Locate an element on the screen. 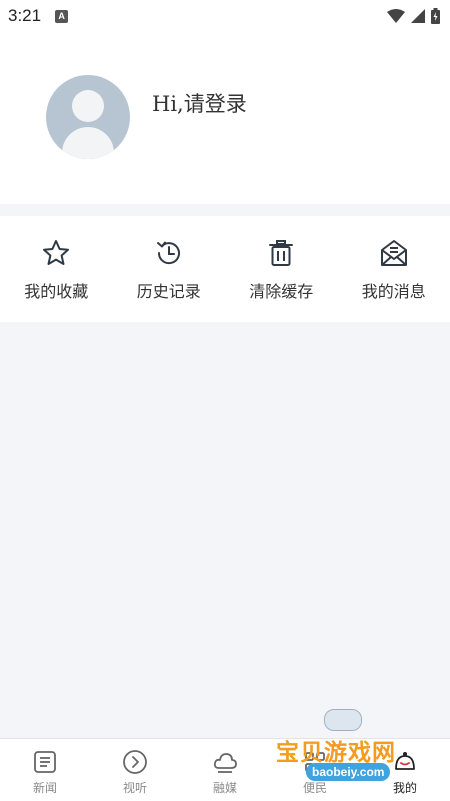 This screenshot has height=801, width=450. messages-label: 我的消息 is located at coordinates (393, 291).